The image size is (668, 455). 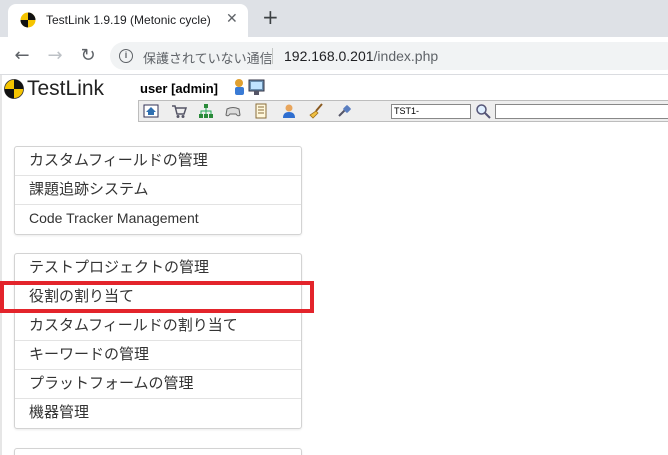 I want to click on menu-item-issue-tracker: 課題追跡システム, so click(x=158, y=190).